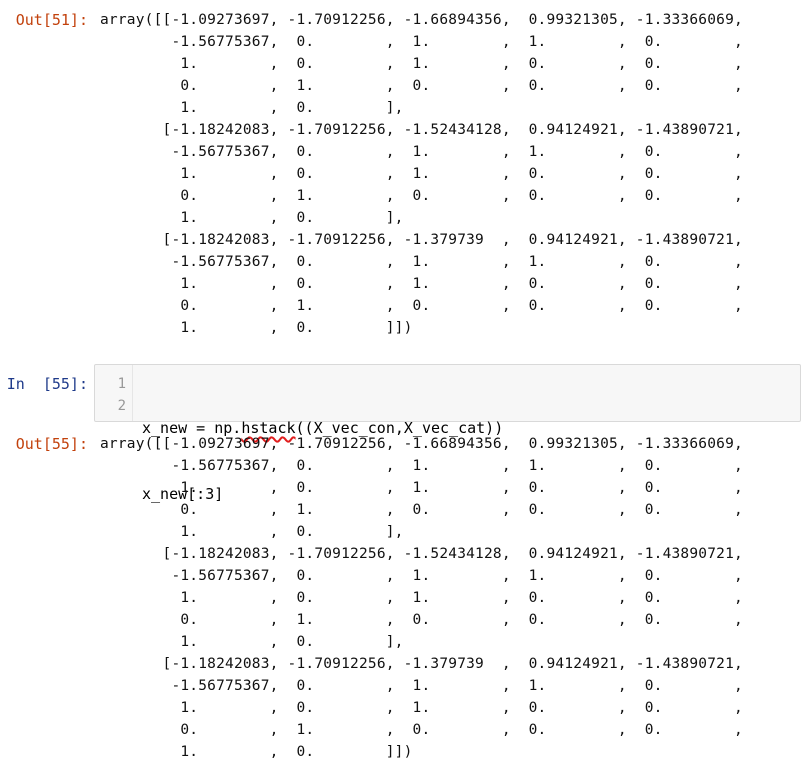 The width and height of the screenshot is (801, 776). I want to click on line-number: 2, so click(121, 406).